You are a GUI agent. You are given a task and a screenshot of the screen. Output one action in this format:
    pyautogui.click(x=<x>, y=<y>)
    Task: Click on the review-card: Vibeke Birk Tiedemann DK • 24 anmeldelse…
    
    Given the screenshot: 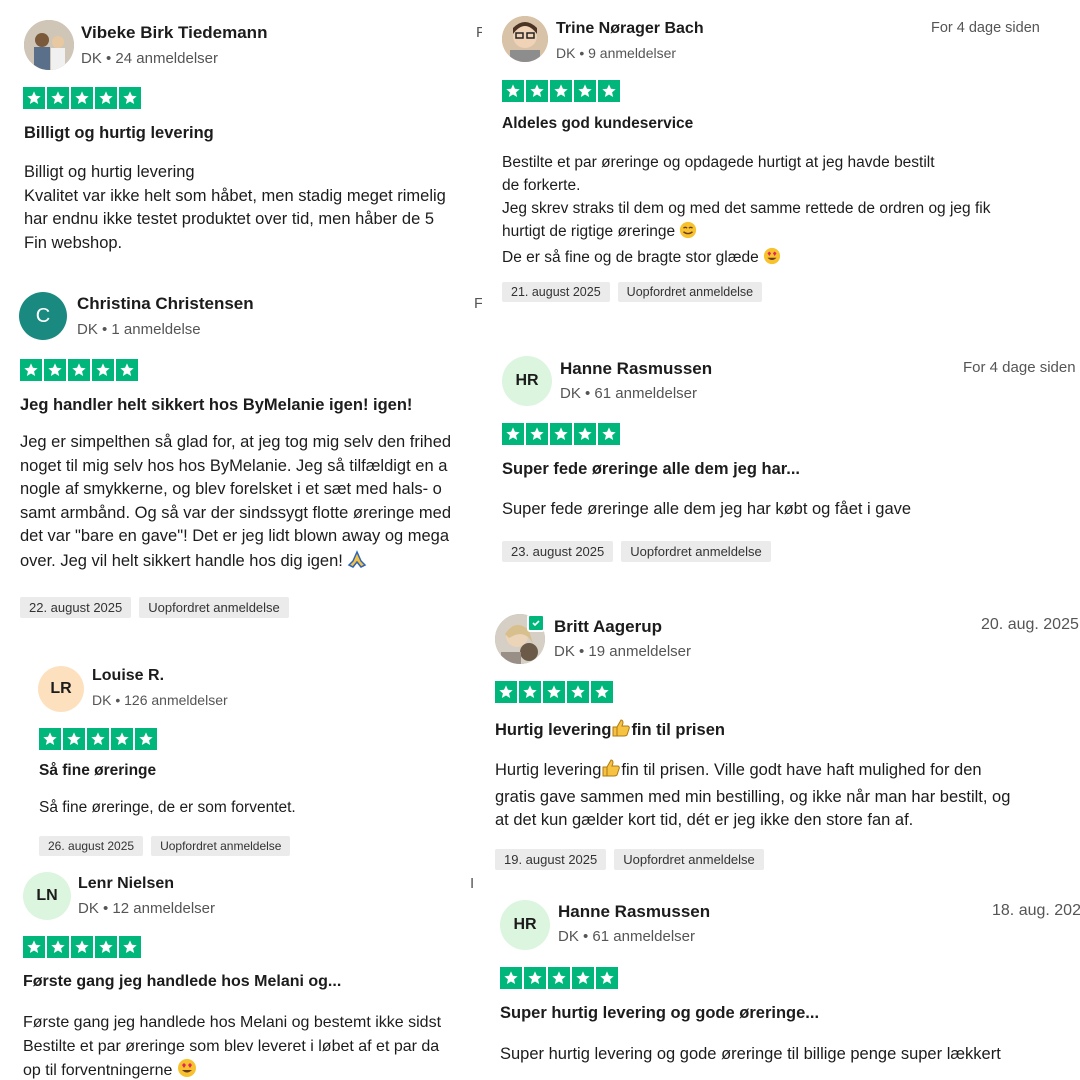 What is the action you would take?
    pyautogui.click(x=252, y=143)
    